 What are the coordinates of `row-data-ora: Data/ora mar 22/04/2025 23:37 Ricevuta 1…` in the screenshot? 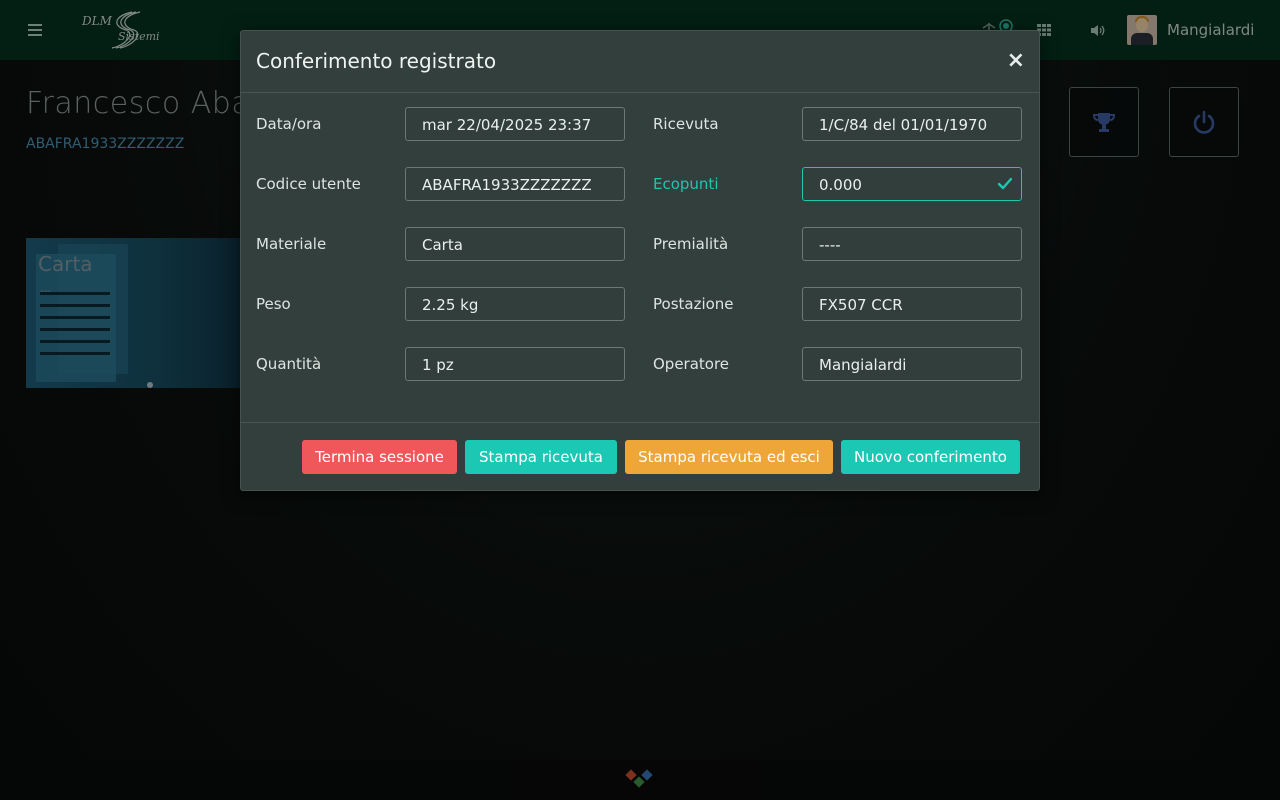 It's located at (640, 125).